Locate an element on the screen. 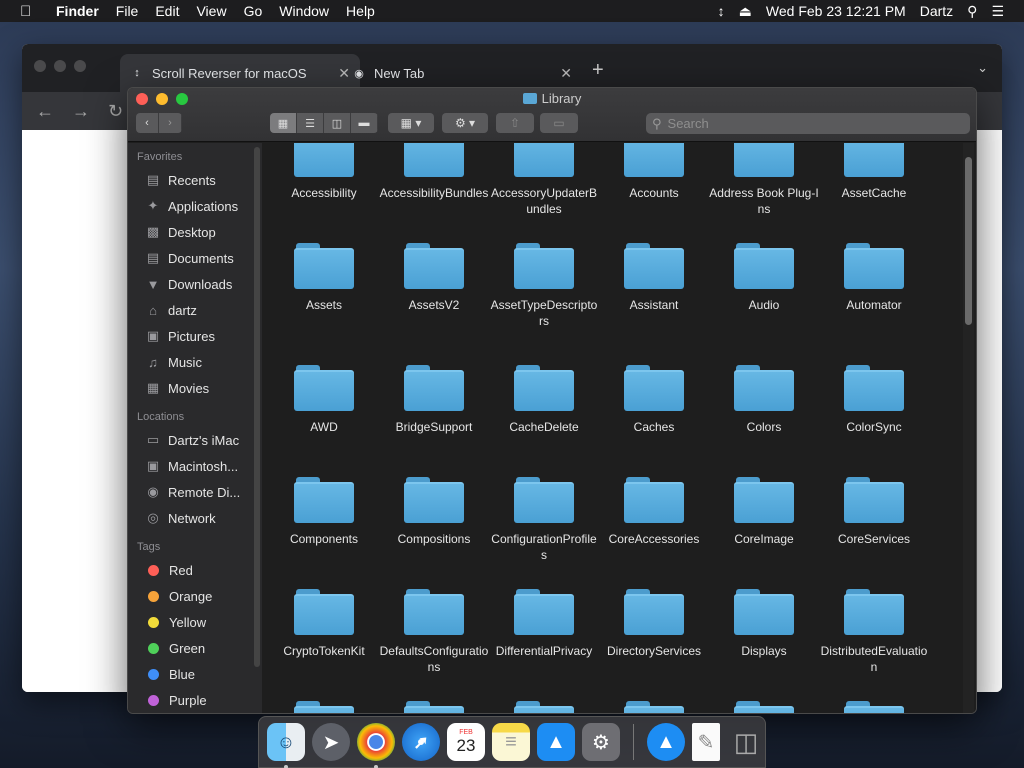  folder-item: AssetsV2 is located at coordinates (434, 278).